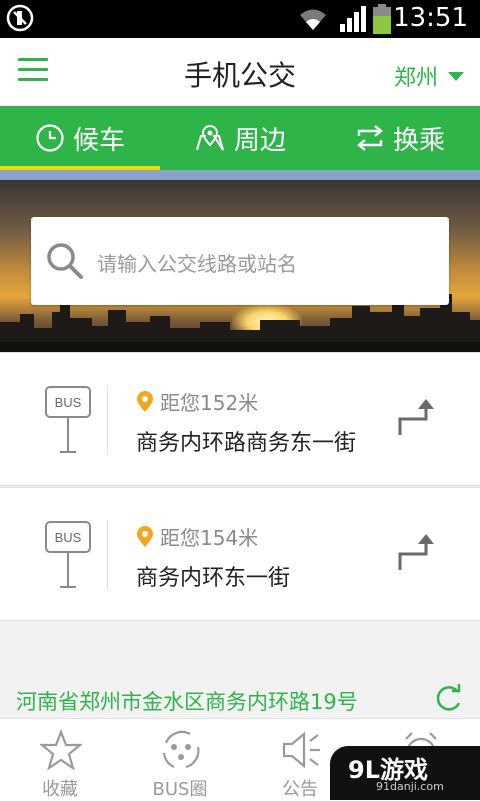  What do you see at coordinates (353, 19) in the screenshot?
I see `signal-icon` at bounding box center [353, 19].